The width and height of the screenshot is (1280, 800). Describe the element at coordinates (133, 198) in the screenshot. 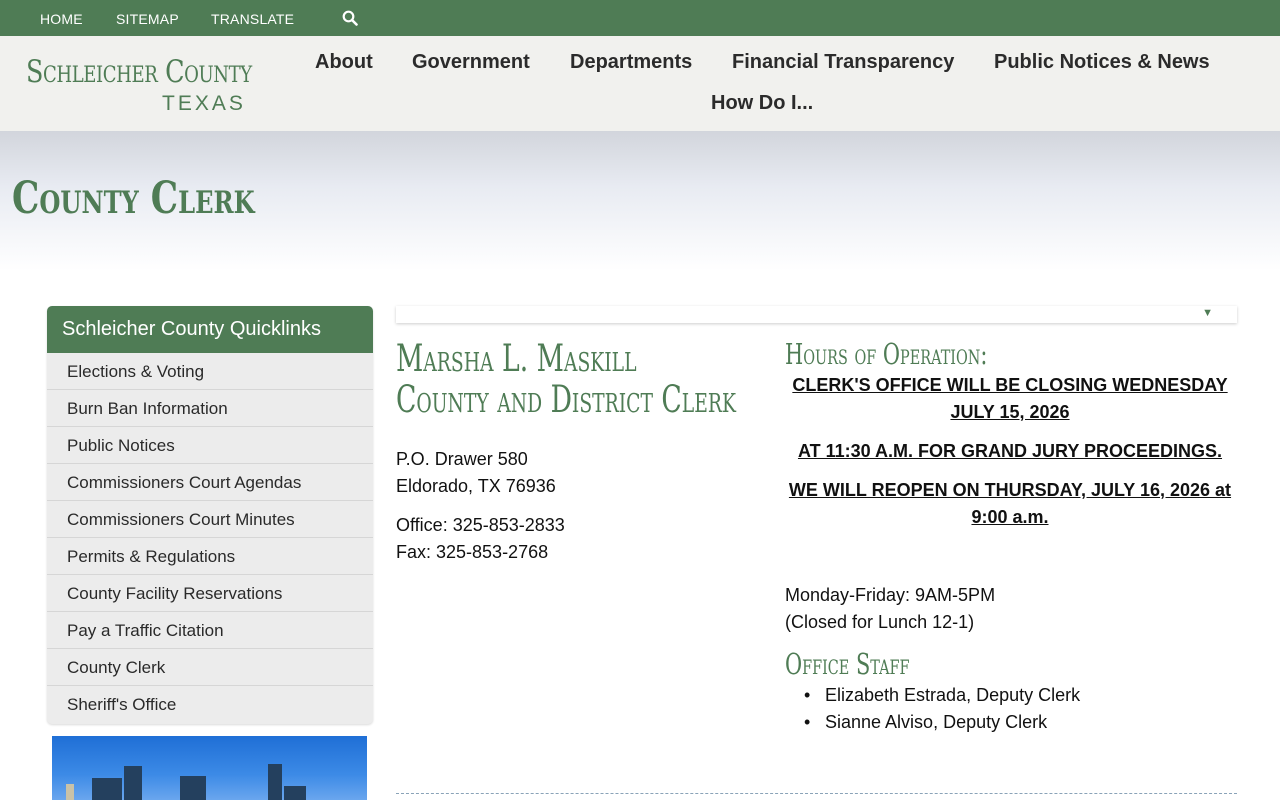

I see `page-title: County Clerk` at that location.